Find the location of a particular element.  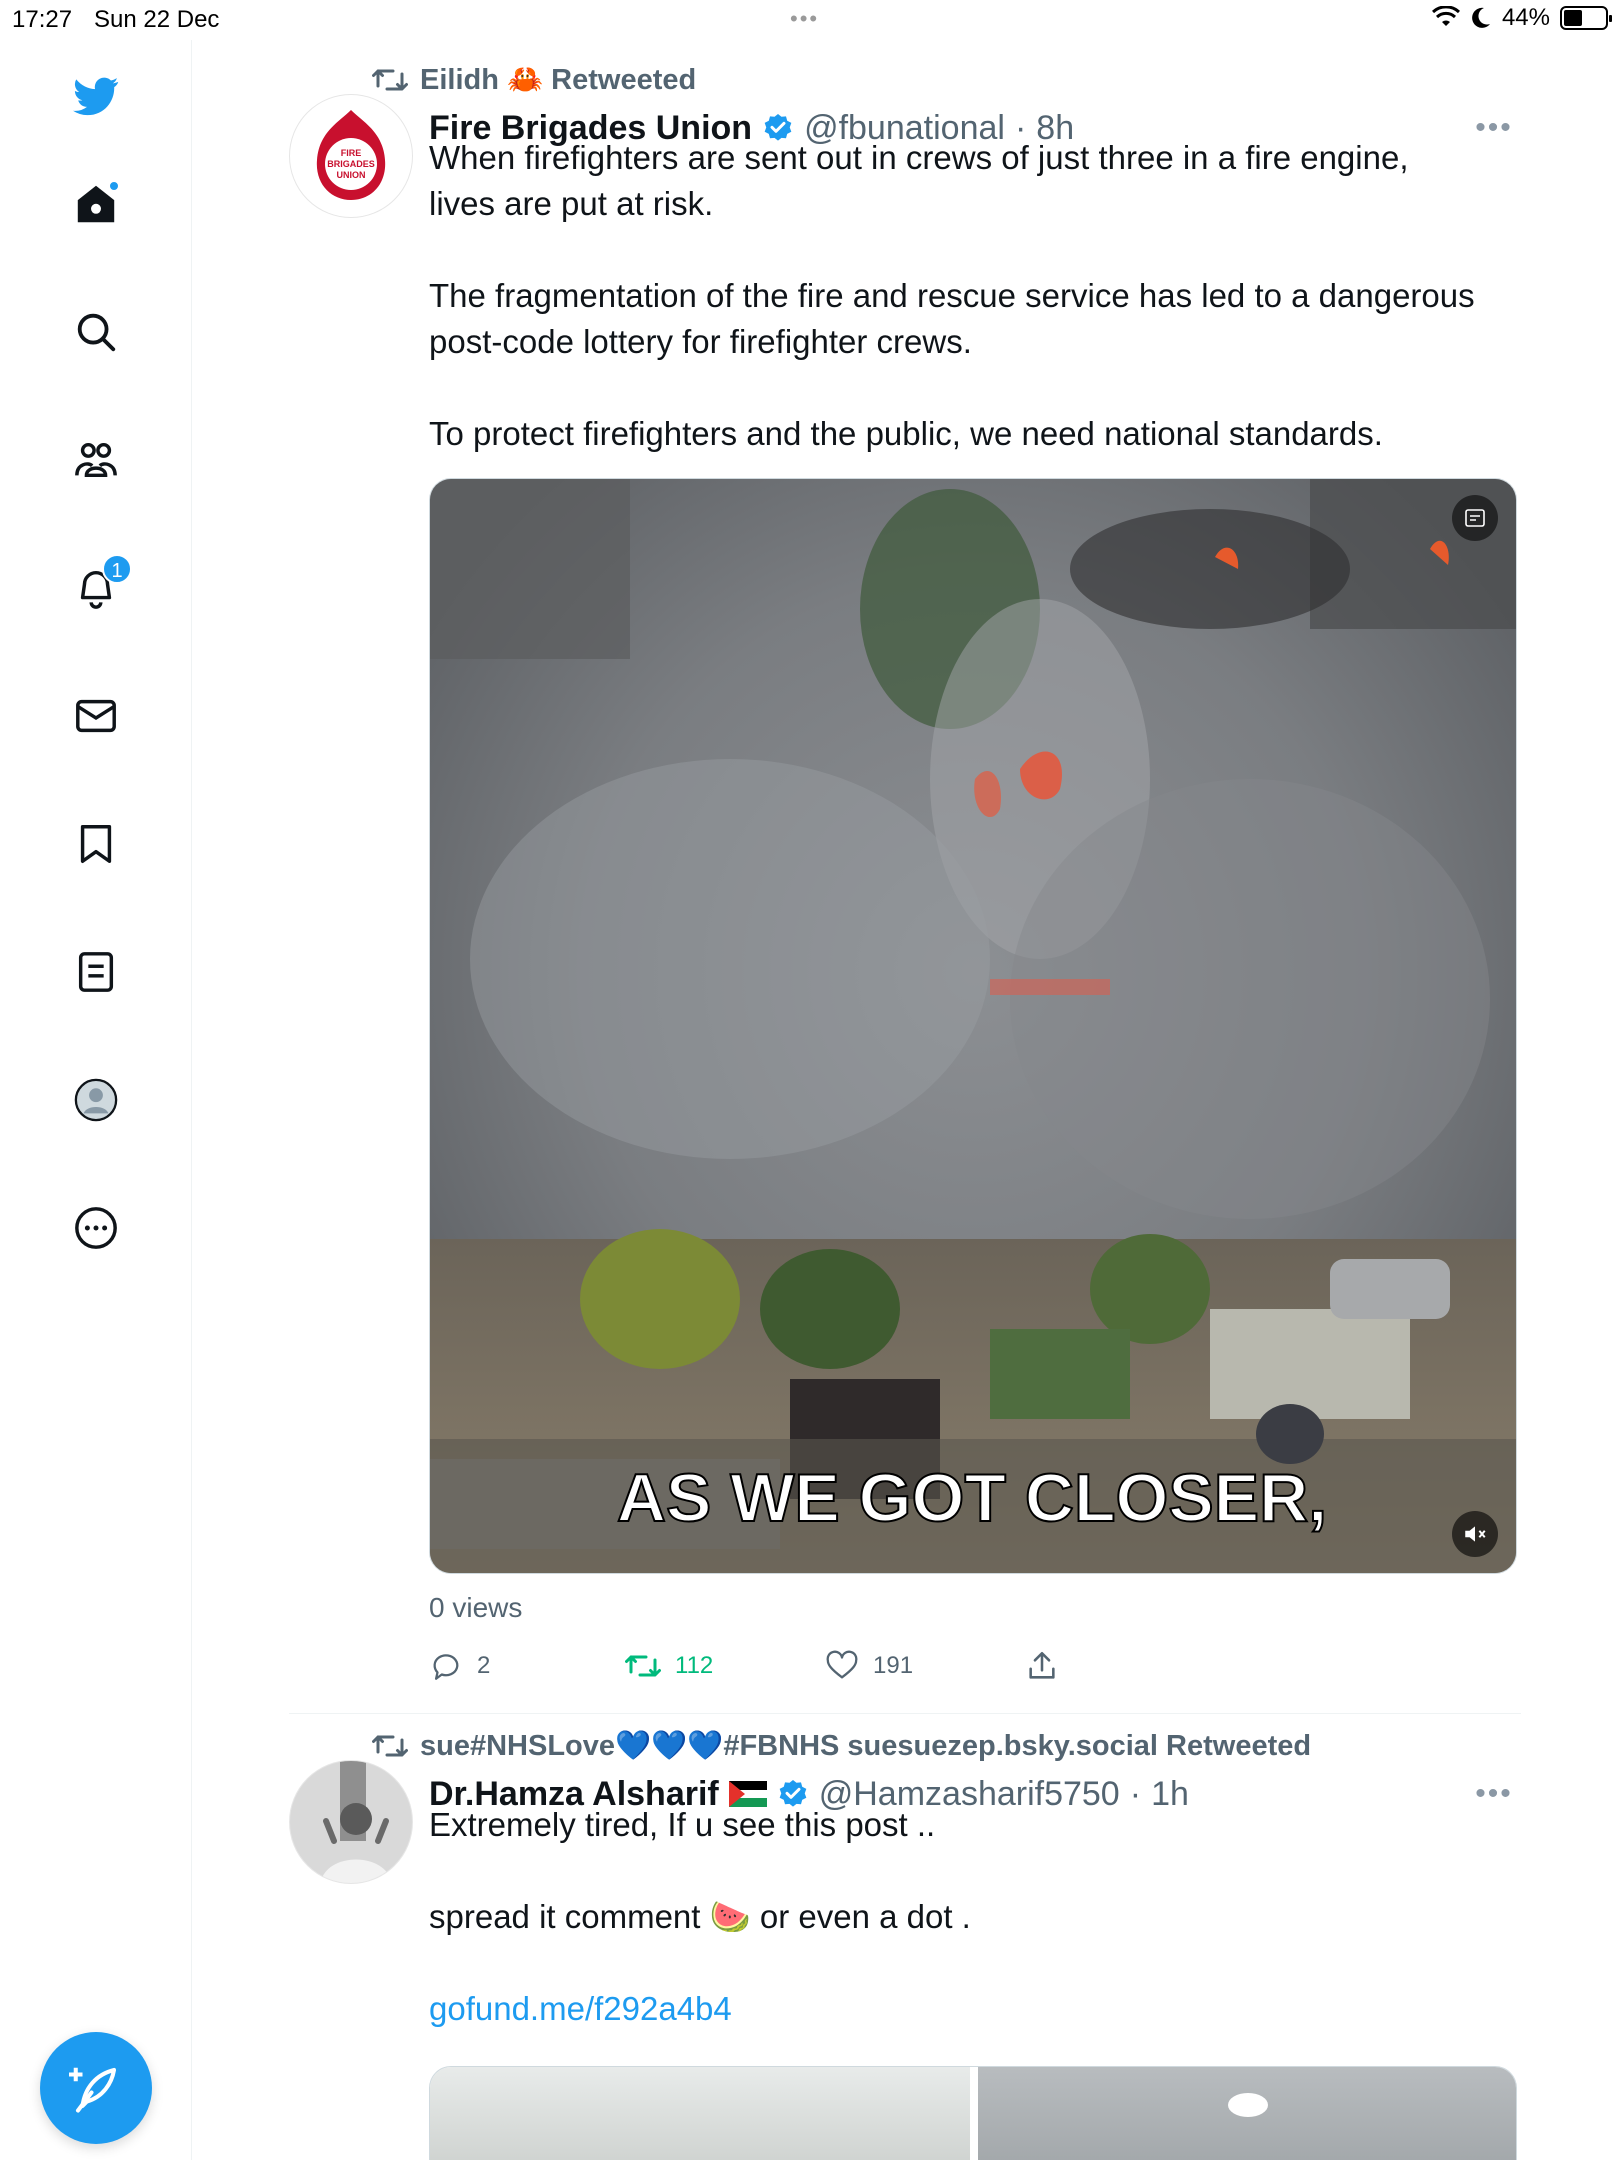

tweet-timestamp: 1h is located at coordinates (1170, 1794).